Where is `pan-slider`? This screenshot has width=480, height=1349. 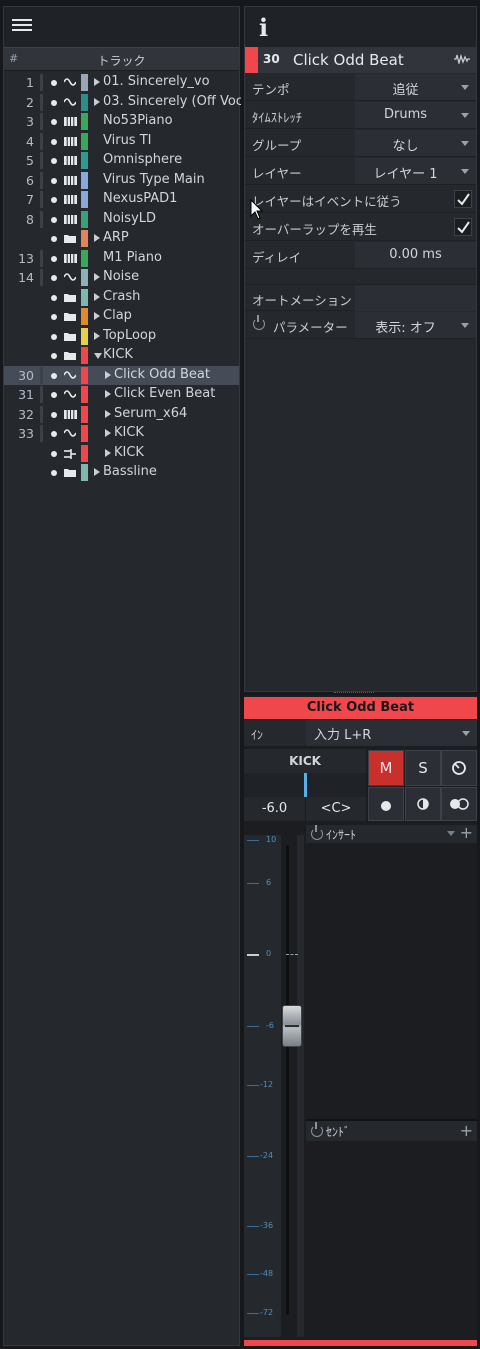 pan-slider is located at coordinates (305, 785).